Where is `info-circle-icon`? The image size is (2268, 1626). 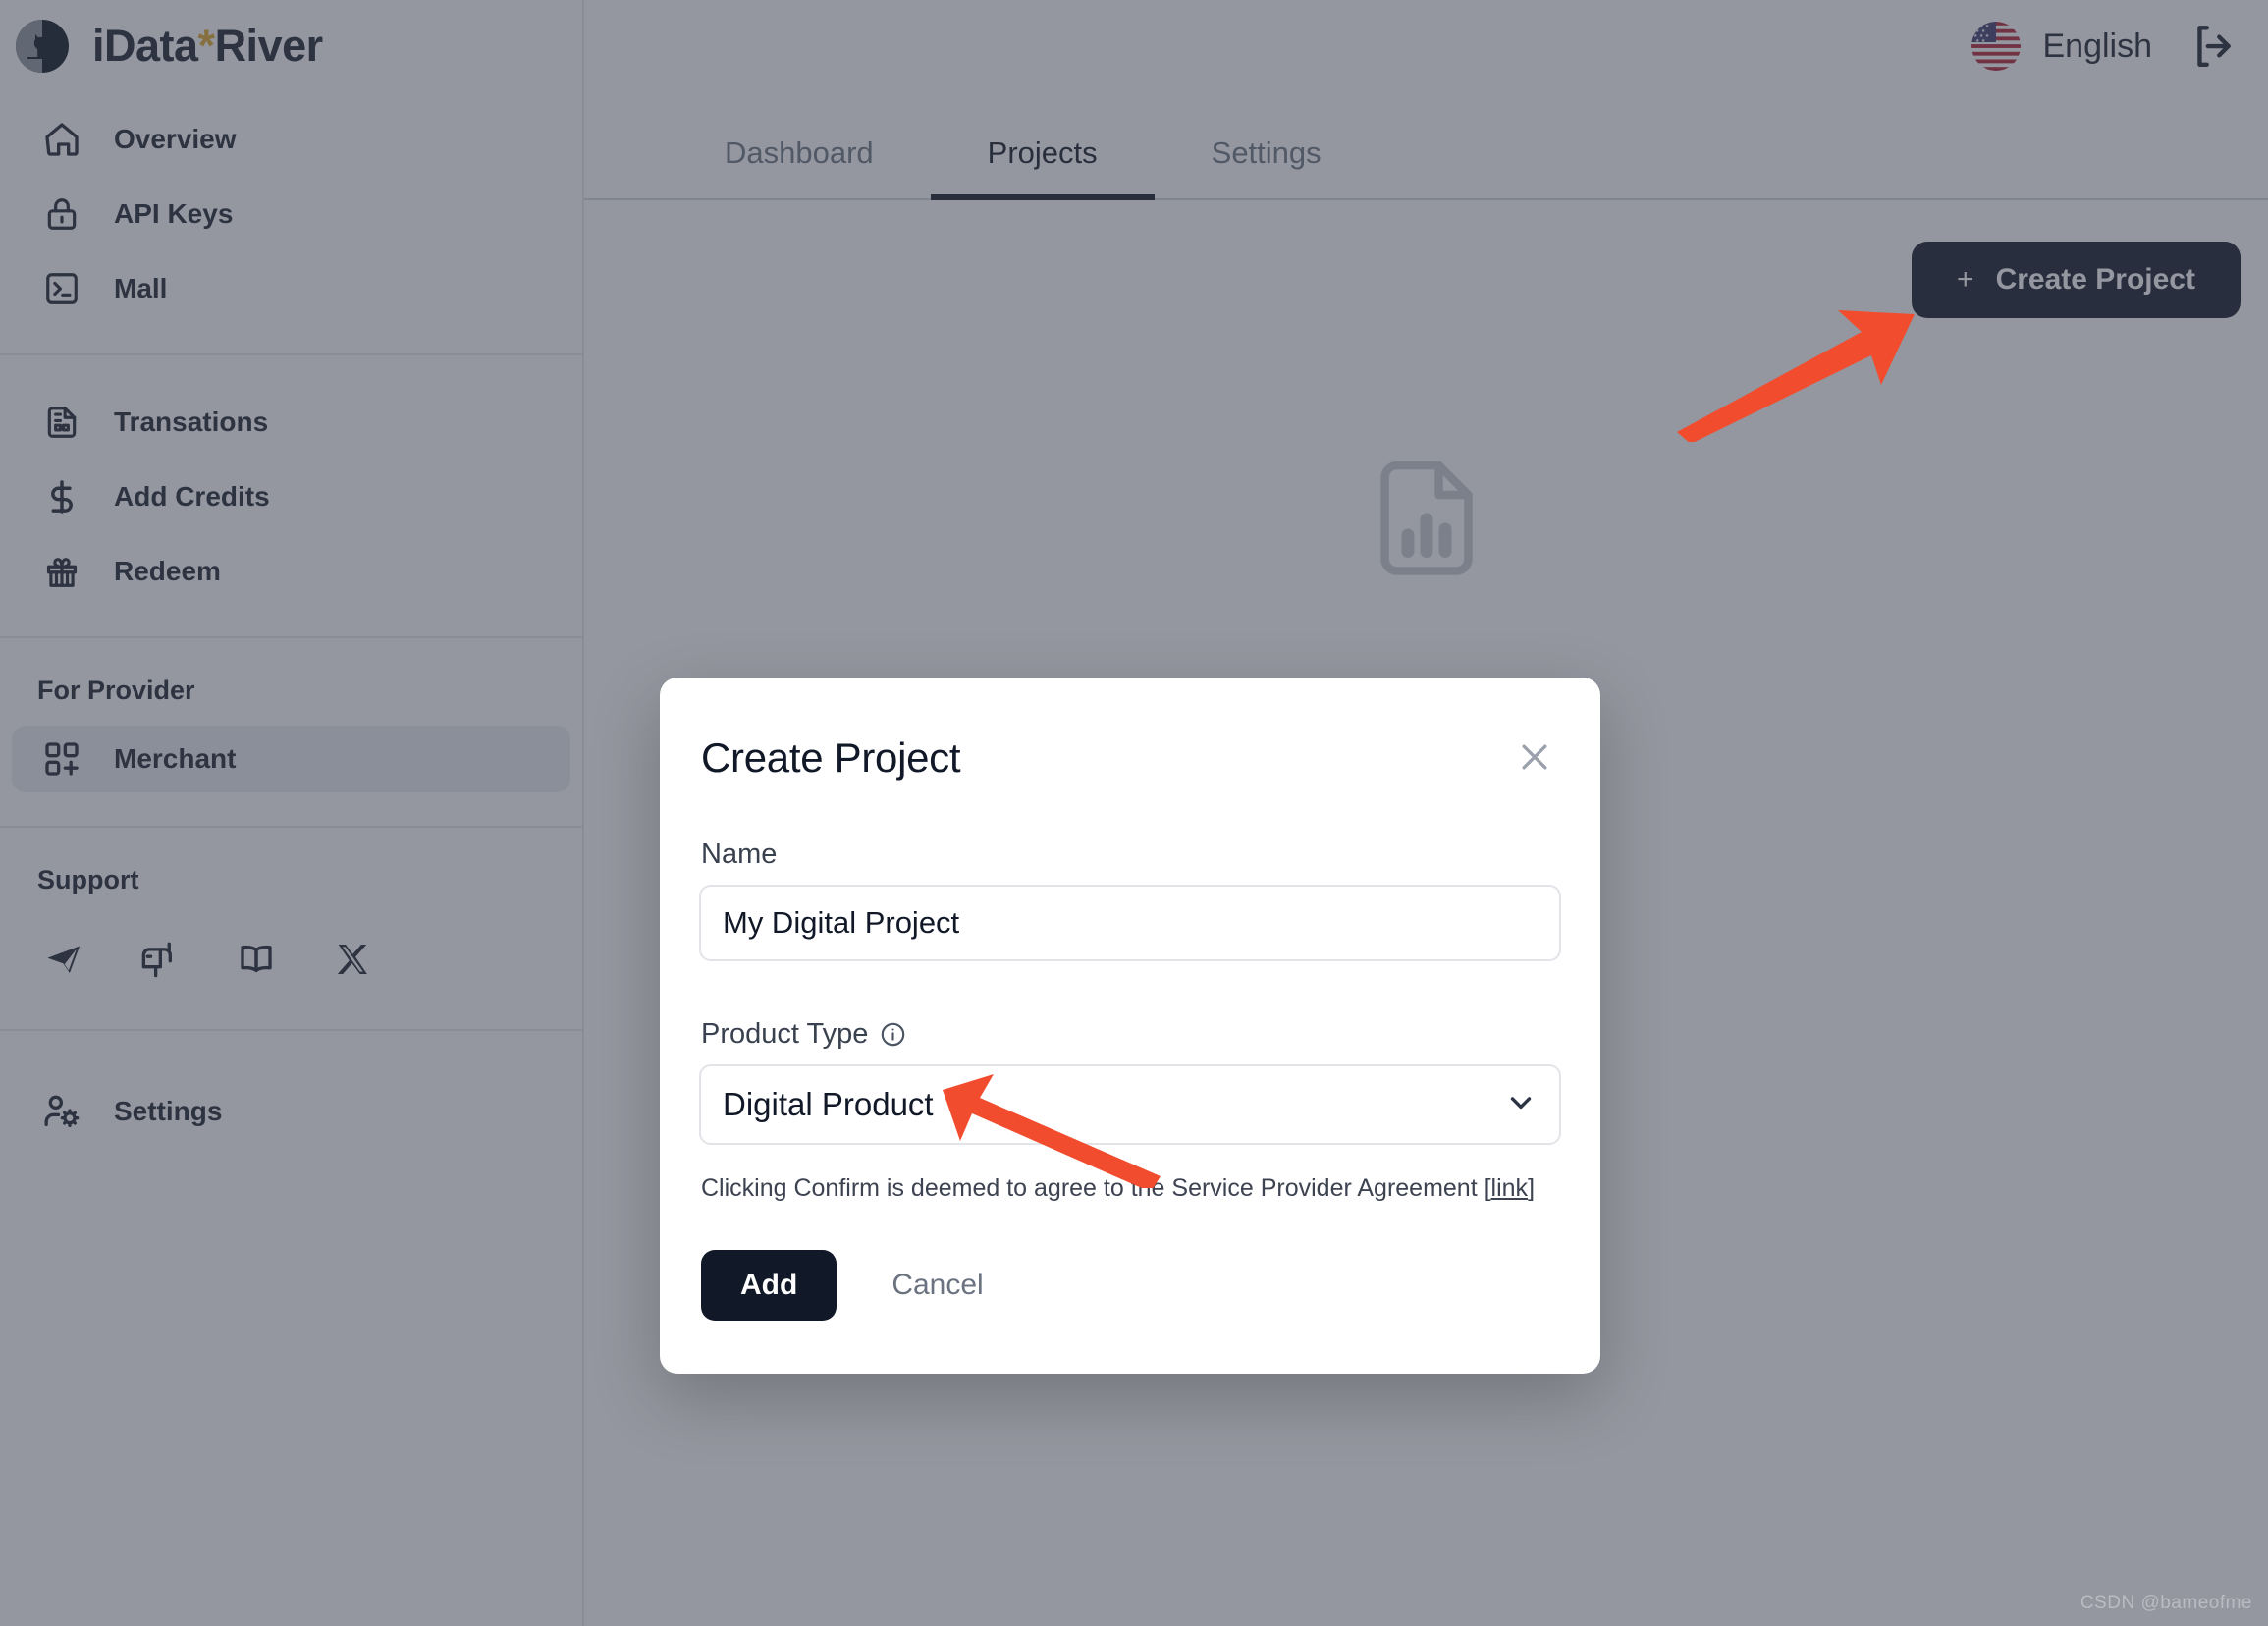
info-circle-icon is located at coordinates (893, 1034).